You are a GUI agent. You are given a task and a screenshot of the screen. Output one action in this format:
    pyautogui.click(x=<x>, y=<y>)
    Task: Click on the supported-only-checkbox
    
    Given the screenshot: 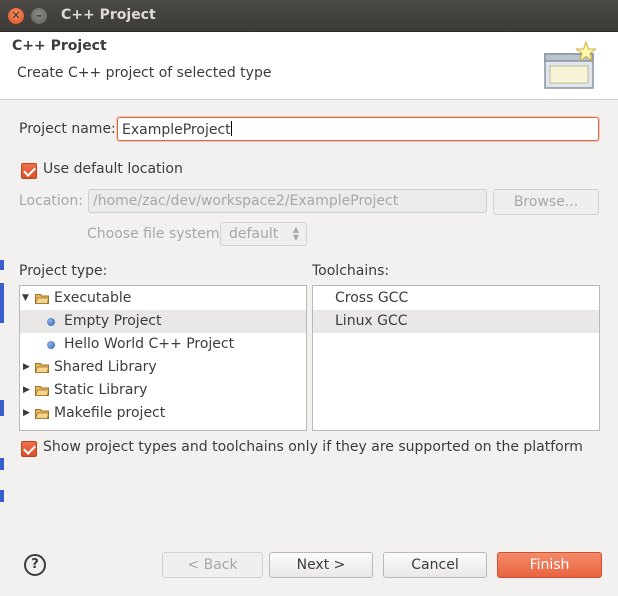 What is the action you would take?
    pyautogui.click(x=29, y=449)
    